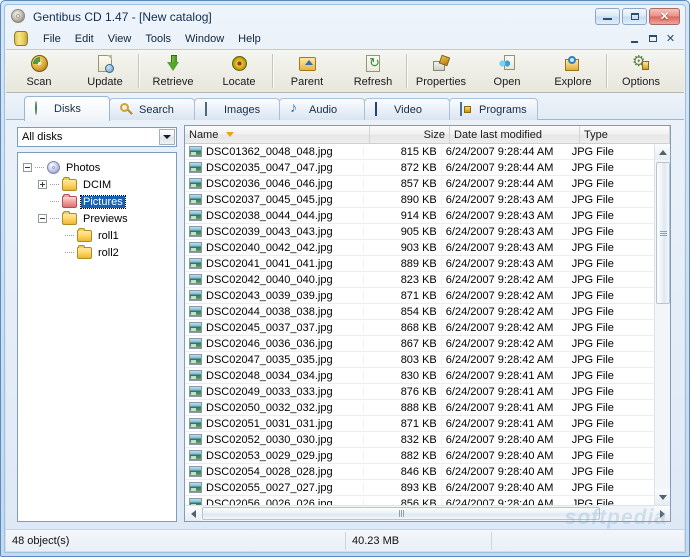 Image resolution: width=690 pixels, height=557 pixels. Describe the element at coordinates (152, 109) in the screenshot. I see `tab-search: Search` at that location.